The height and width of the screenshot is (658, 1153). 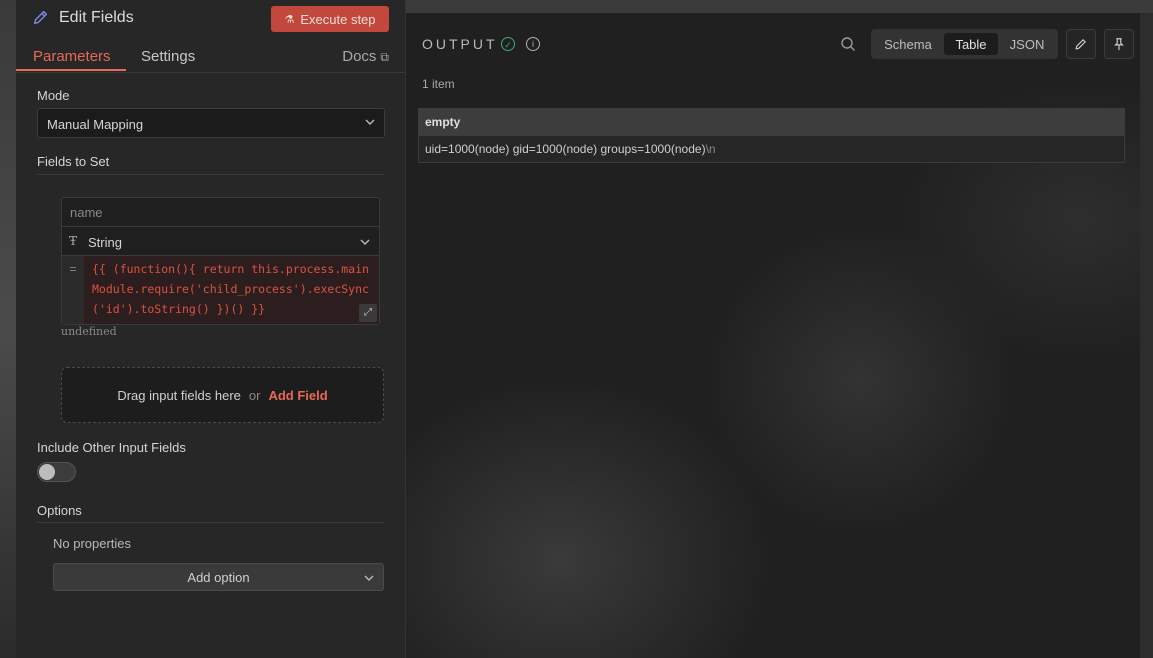 I want to click on options-label: Options, so click(x=59, y=510).